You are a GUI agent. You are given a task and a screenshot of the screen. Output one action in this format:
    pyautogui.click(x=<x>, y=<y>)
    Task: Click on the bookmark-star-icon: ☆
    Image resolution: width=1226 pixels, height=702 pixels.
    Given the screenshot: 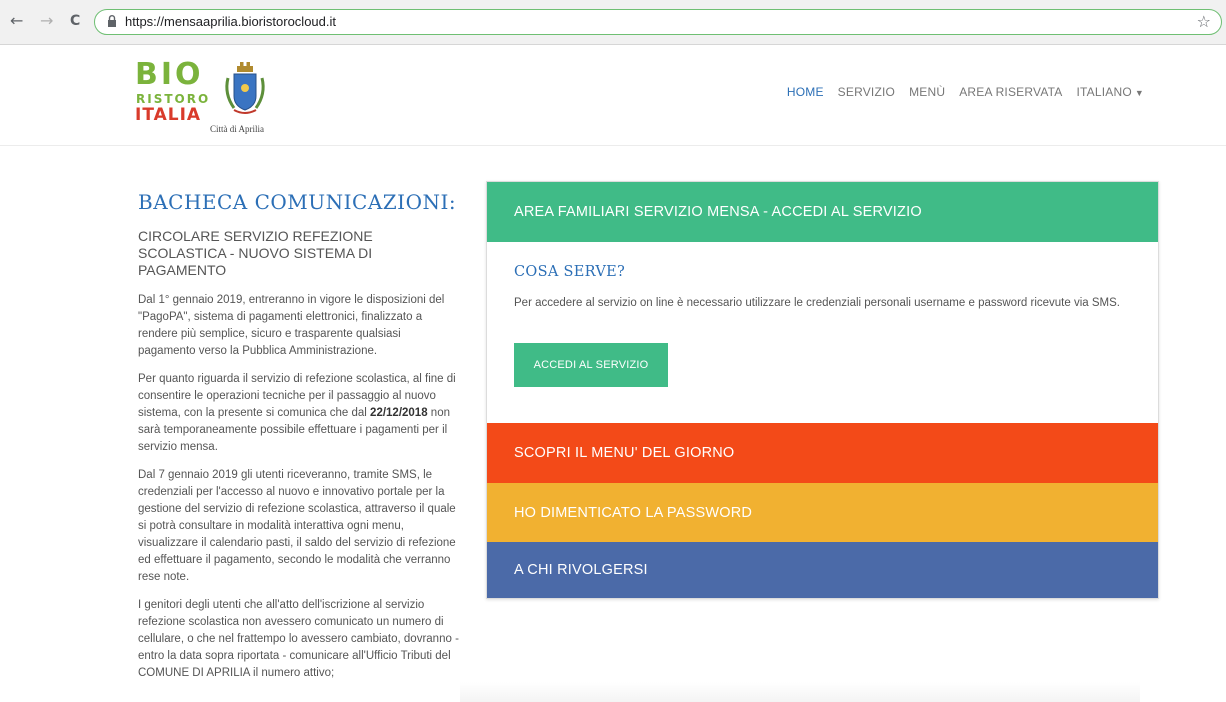 What is the action you would take?
    pyautogui.click(x=1204, y=21)
    